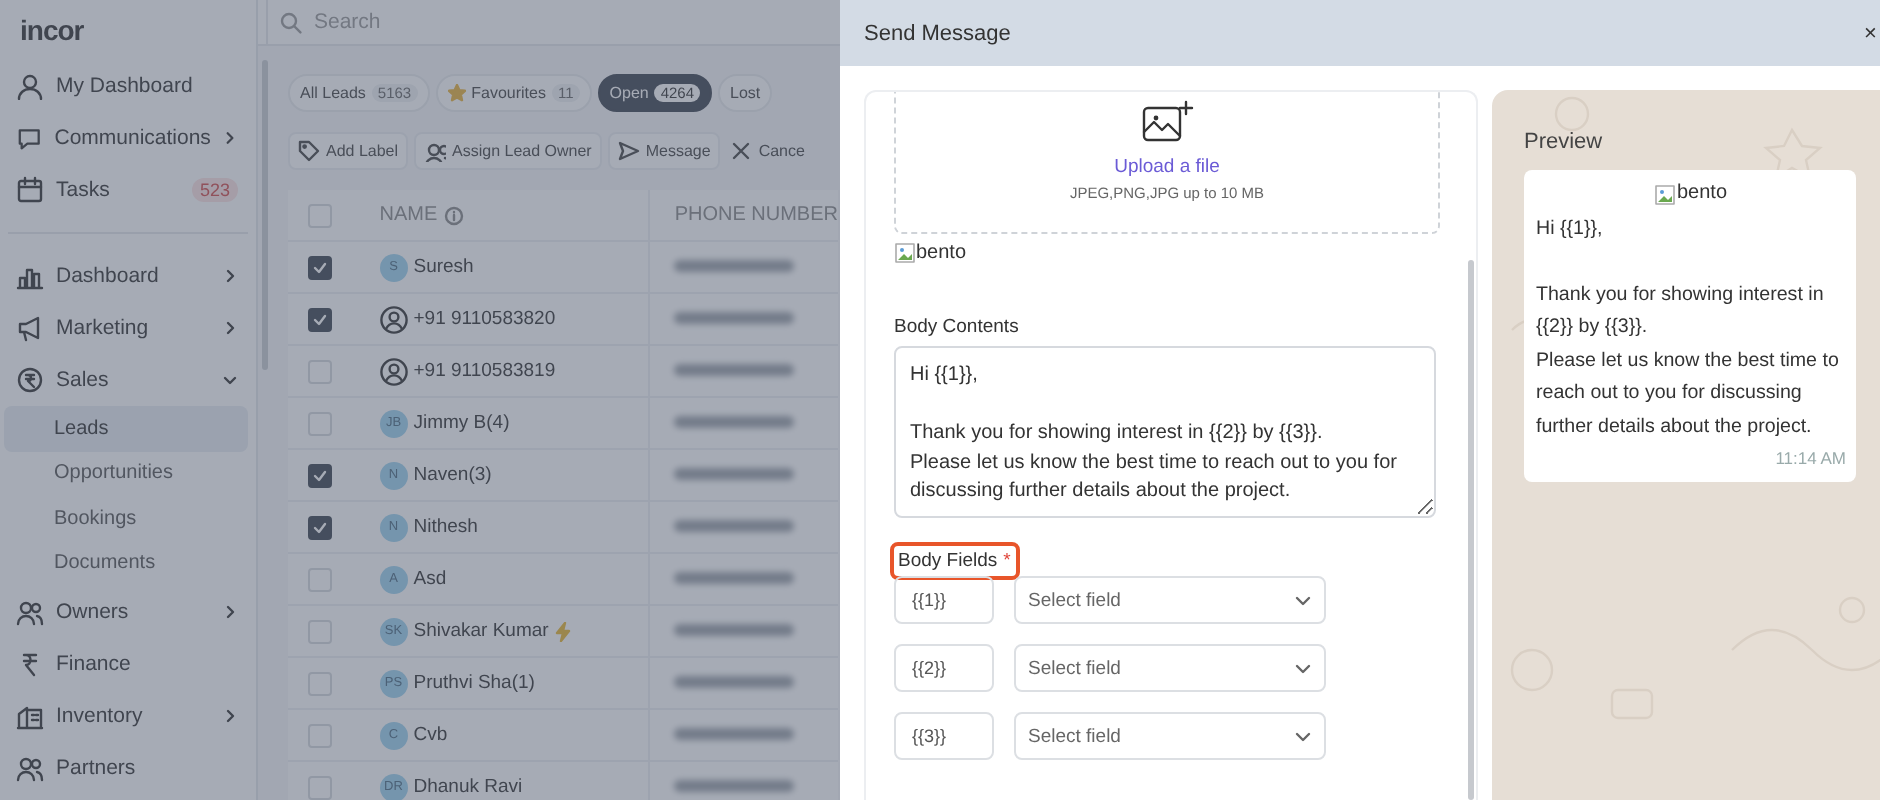 This screenshot has height=800, width=1880. Describe the element at coordinates (1809, 458) in the screenshot. I see `message-time: 11:14 AM` at that location.